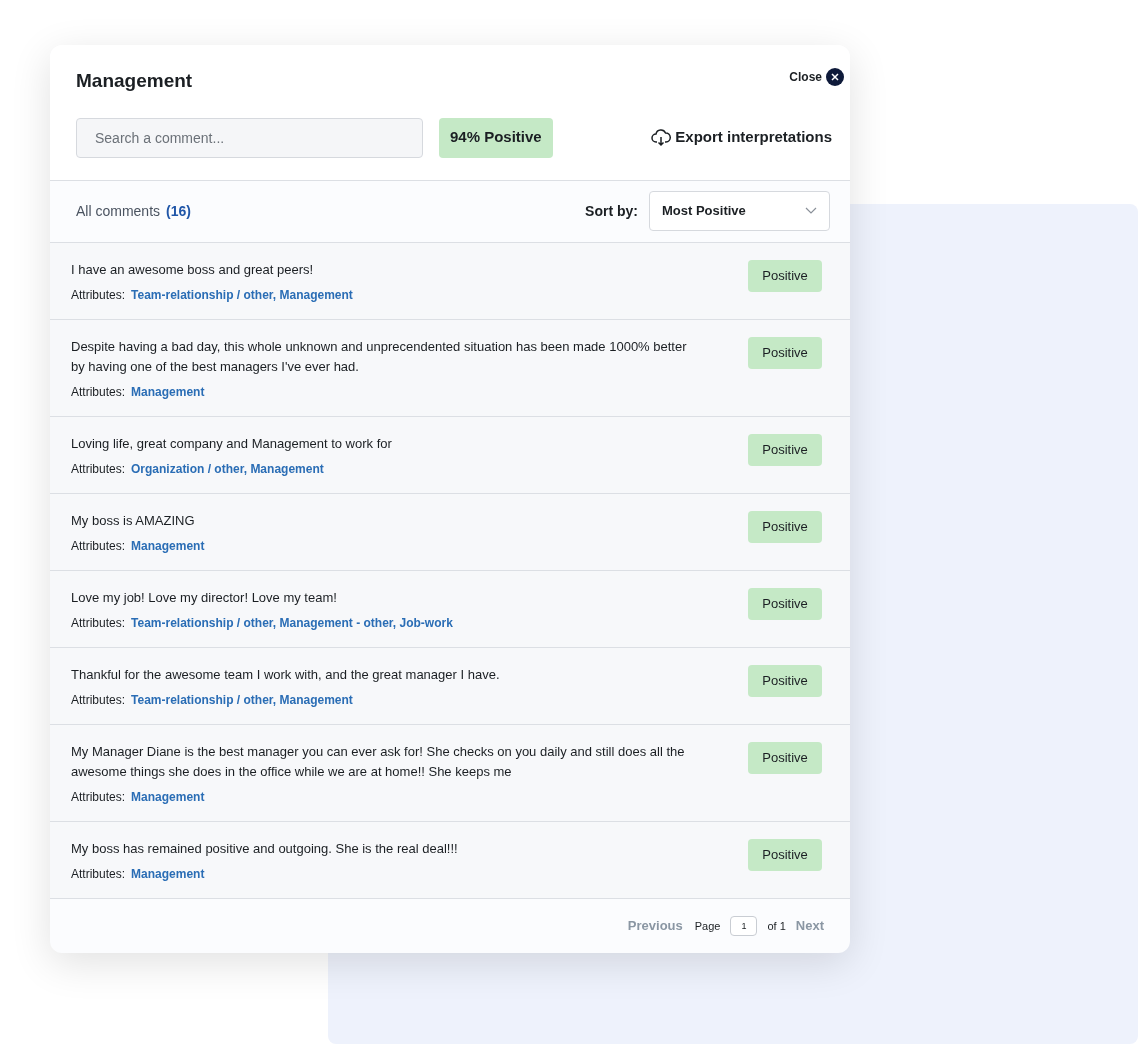  I want to click on comment-text: My boss is AMAZING, so click(133, 520).